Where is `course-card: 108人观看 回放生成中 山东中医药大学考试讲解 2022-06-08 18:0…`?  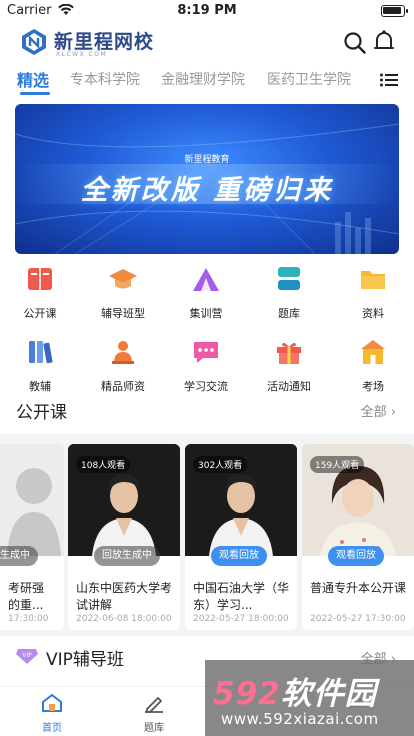
course-card: 108人观看 回放生成中 山东中医药大学考试讲解 2022-06-08 18:0… is located at coordinates (124, 537).